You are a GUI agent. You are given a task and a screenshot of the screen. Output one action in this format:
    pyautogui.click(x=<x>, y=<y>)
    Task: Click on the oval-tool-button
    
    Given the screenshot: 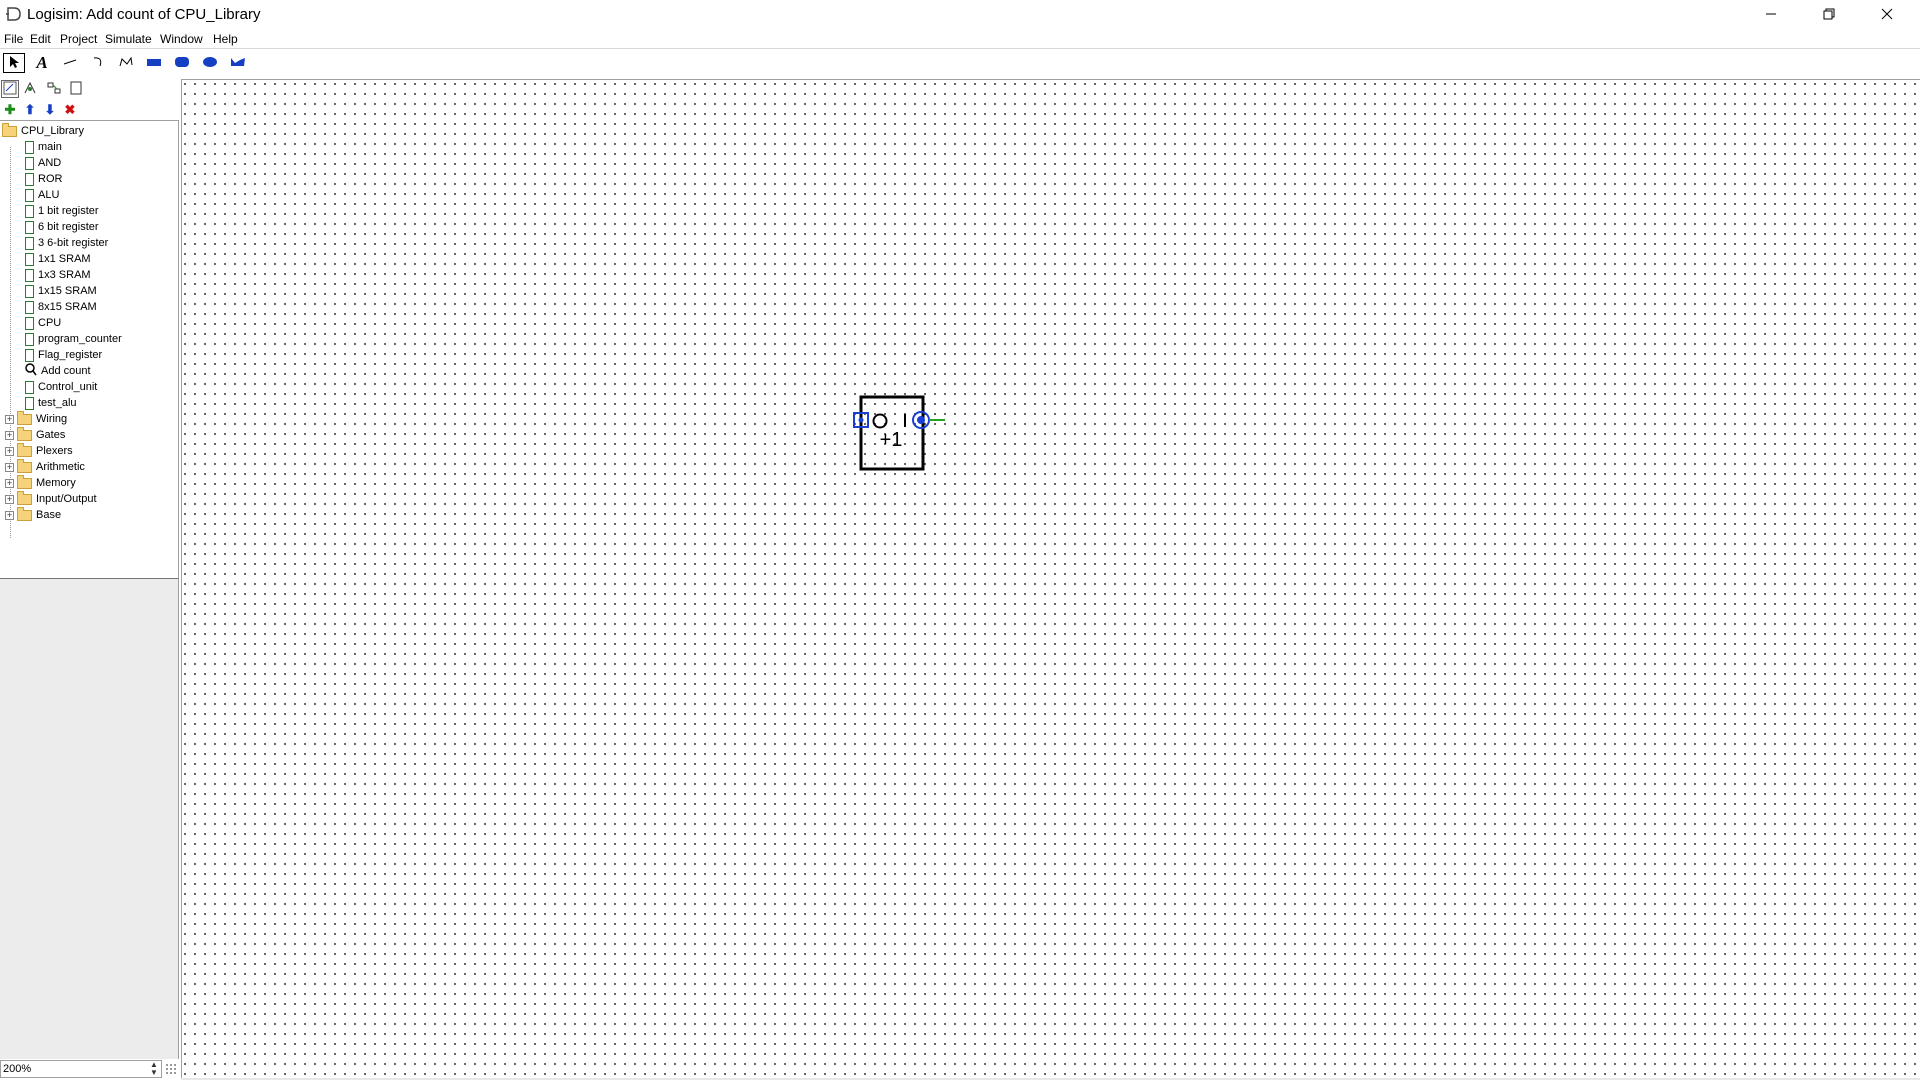 What is the action you would take?
    pyautogui.click(x=210, y=63)
    